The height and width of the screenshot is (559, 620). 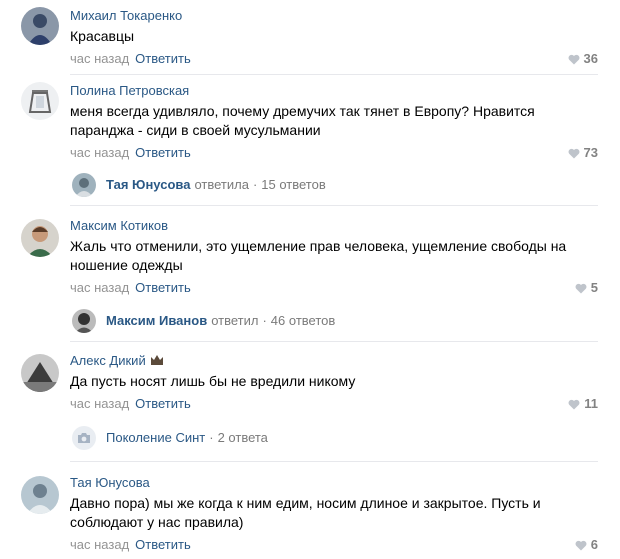 I want to click on like-button: 73, so click(x=583, y=153).